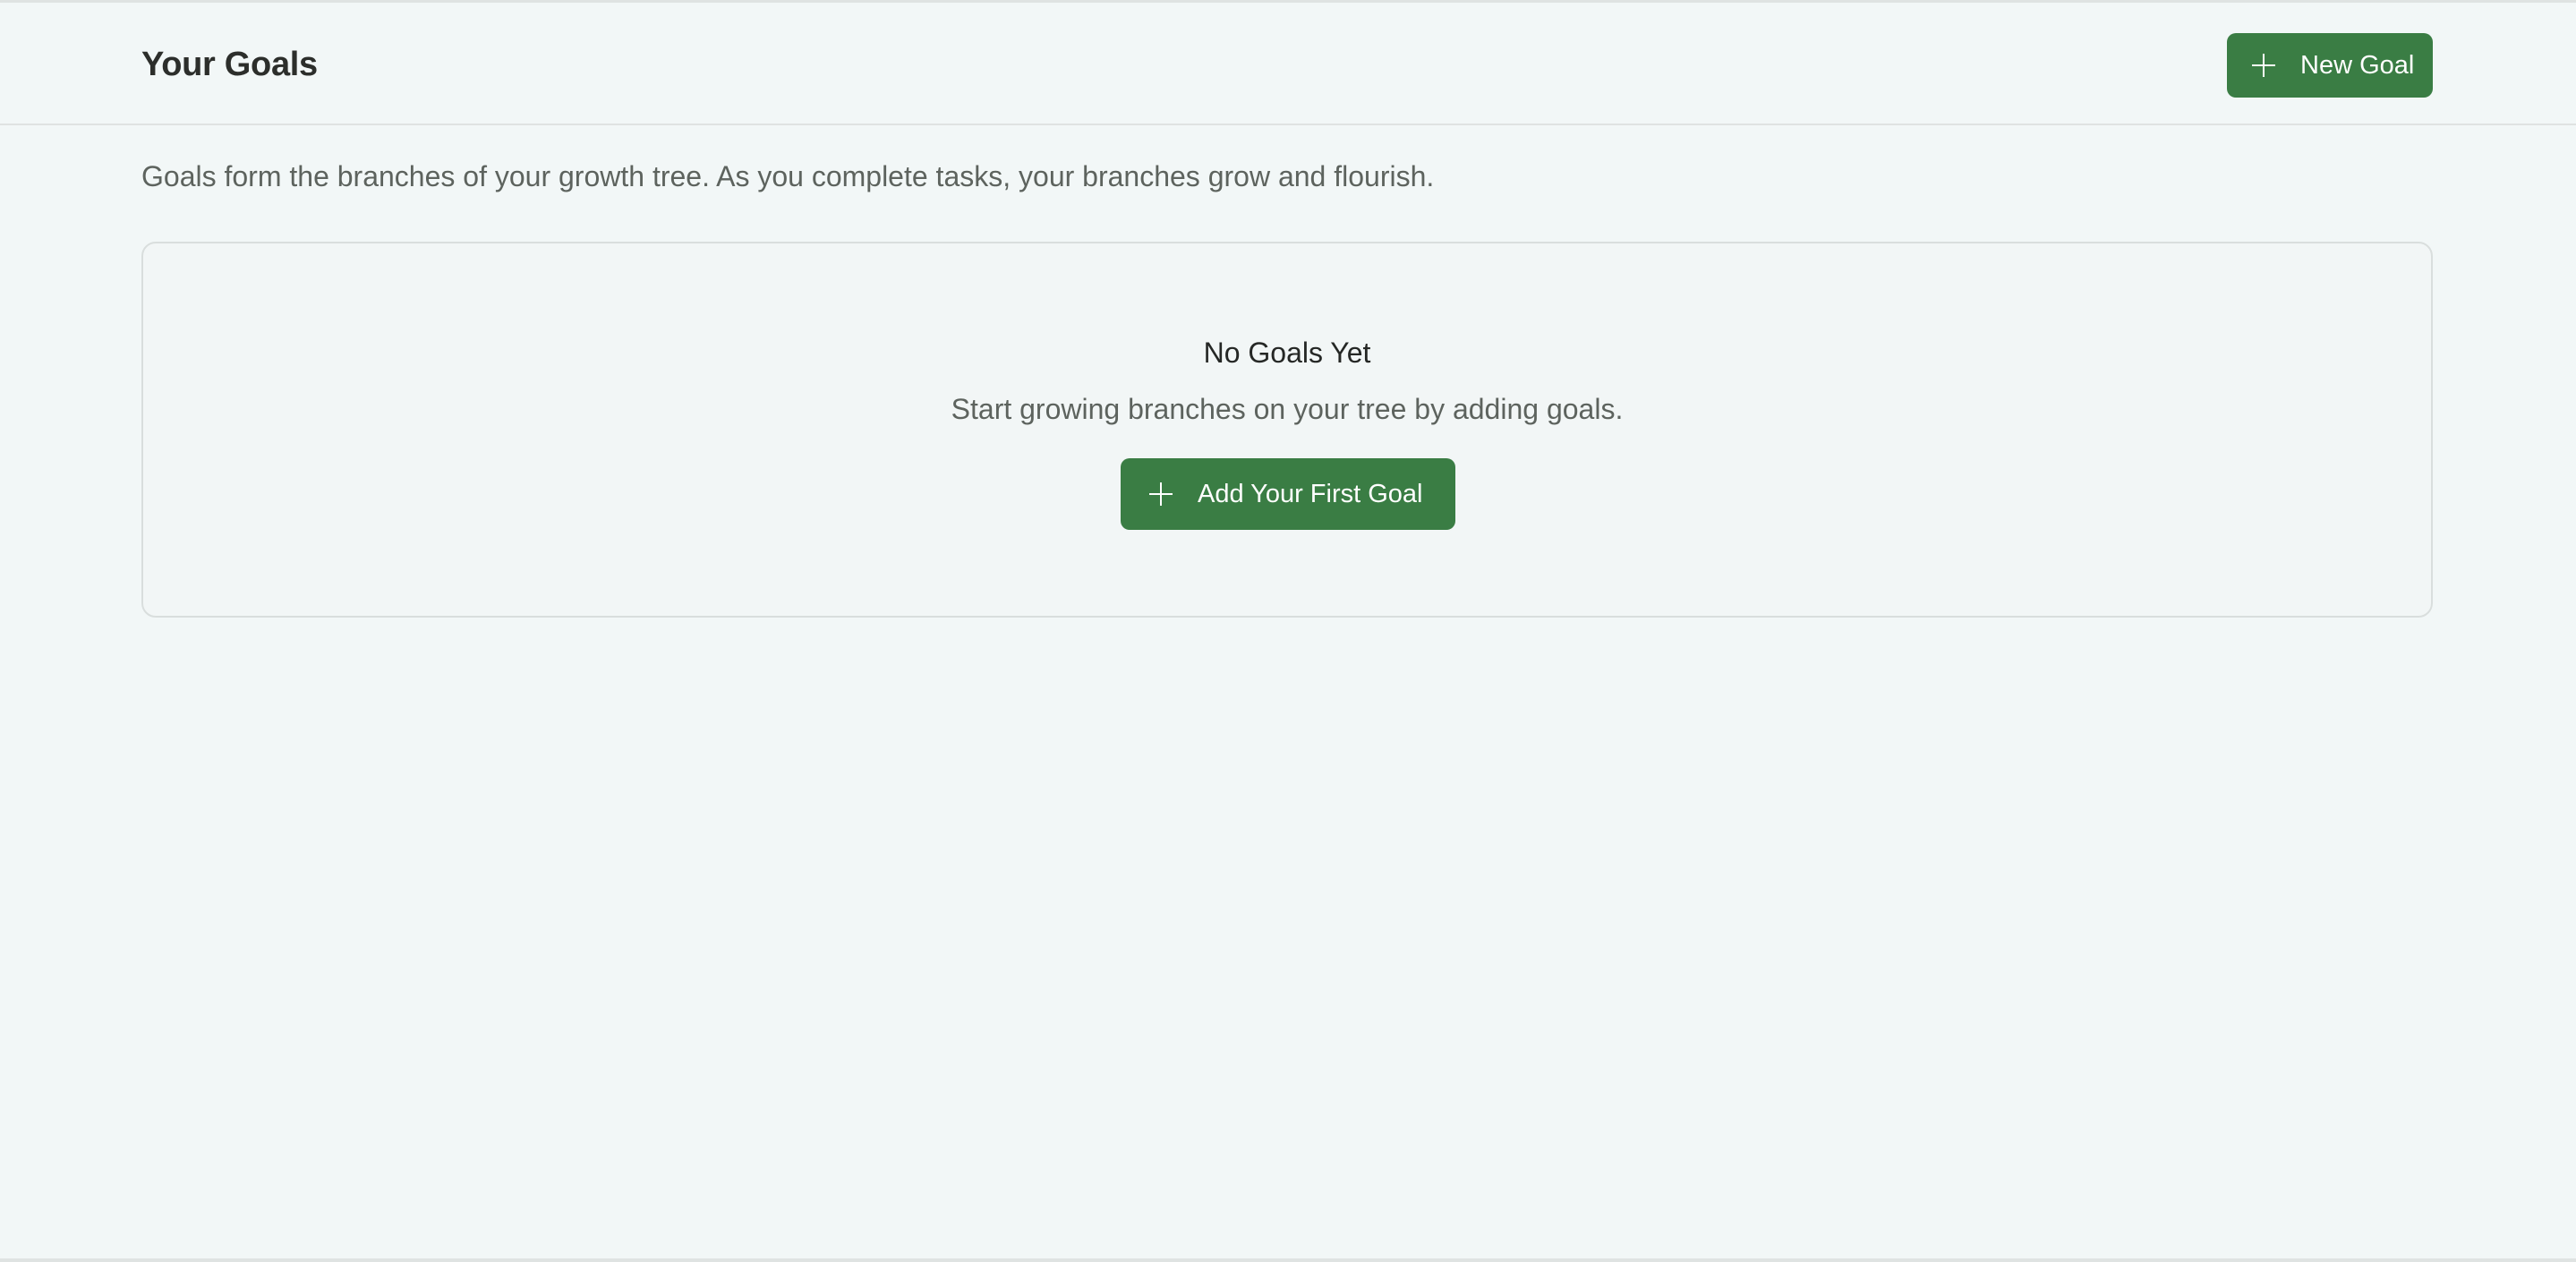 The width and height of the screenshot is (2576, 1262). I want to click on new-goal-button: New Goal, so click(2330, 65).